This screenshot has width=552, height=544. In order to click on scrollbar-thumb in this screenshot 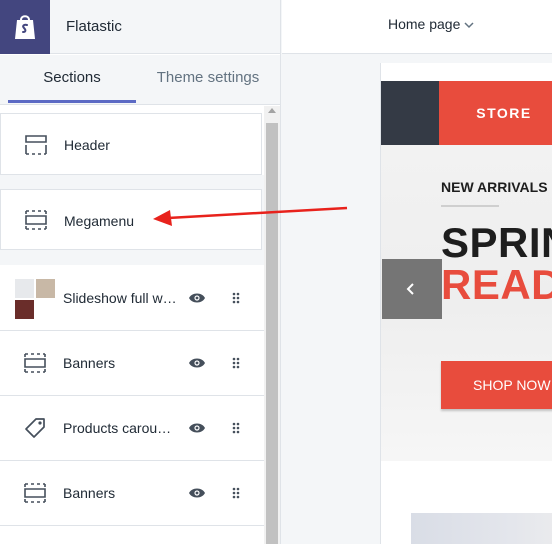, I will do `click(272, 333)`.